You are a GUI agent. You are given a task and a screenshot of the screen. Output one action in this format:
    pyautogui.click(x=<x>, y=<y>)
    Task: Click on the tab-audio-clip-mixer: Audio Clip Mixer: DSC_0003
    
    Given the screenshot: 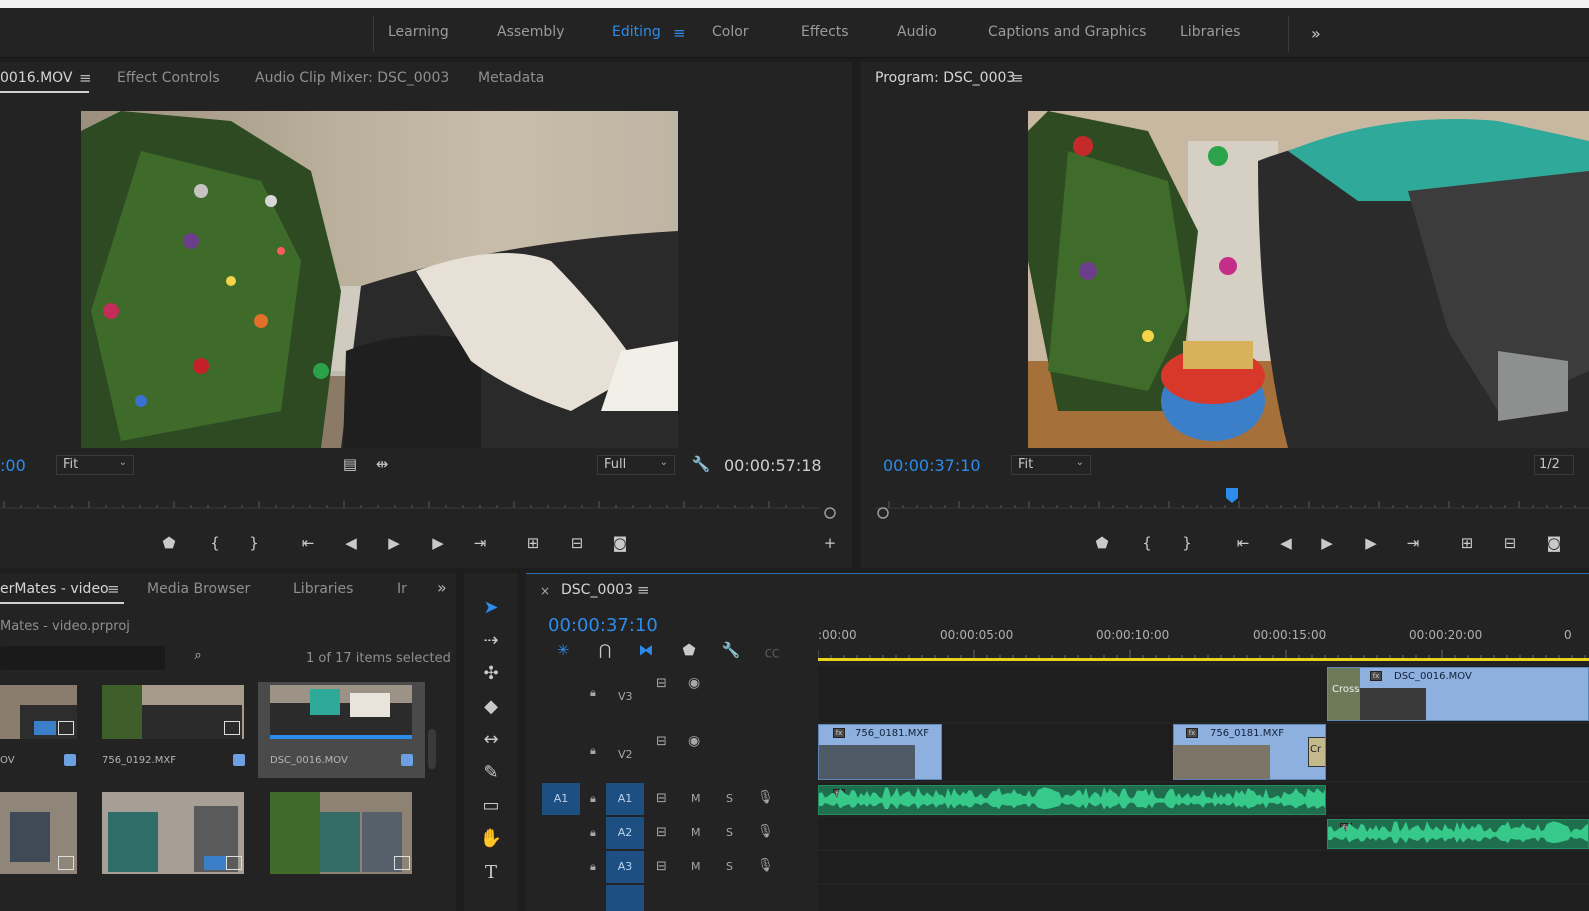 What is the action you would take?
    pyautogui.click(x=352, y=78)
    